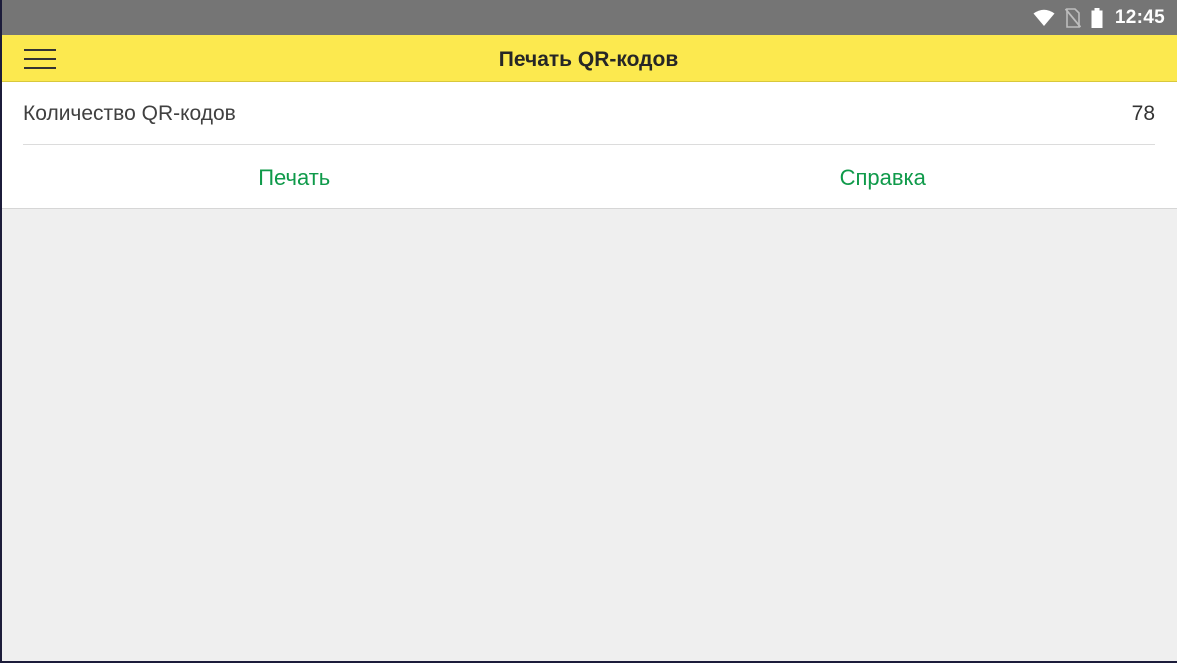 This screenshot has width=1177, height=663. What do you see at coordinates (883, 177) in the screenshot?
I see `help-button: Справка` at bounding box center [883, 177].